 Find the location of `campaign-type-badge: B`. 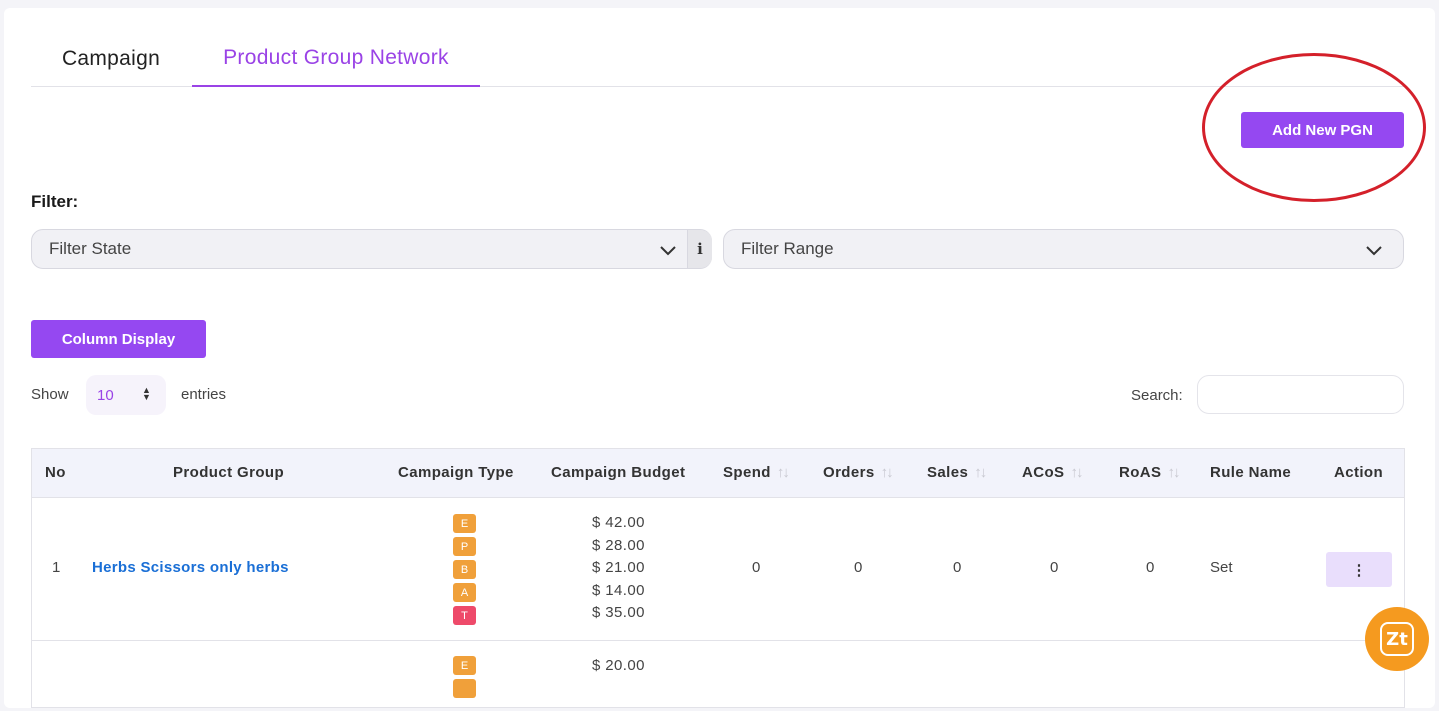

campaign-type-badge: B is located at coordinates (464, 569).